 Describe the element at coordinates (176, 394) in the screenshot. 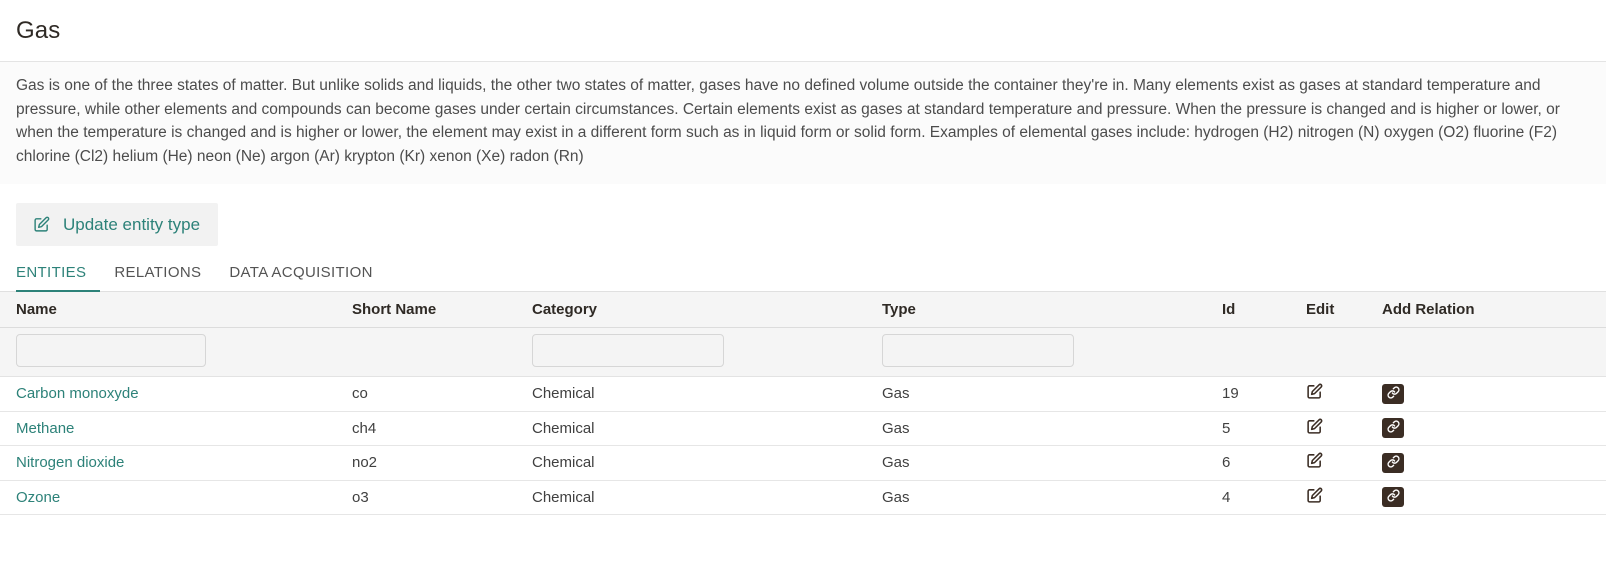

I see `cell-name: Carbon monoxyde` at that location.